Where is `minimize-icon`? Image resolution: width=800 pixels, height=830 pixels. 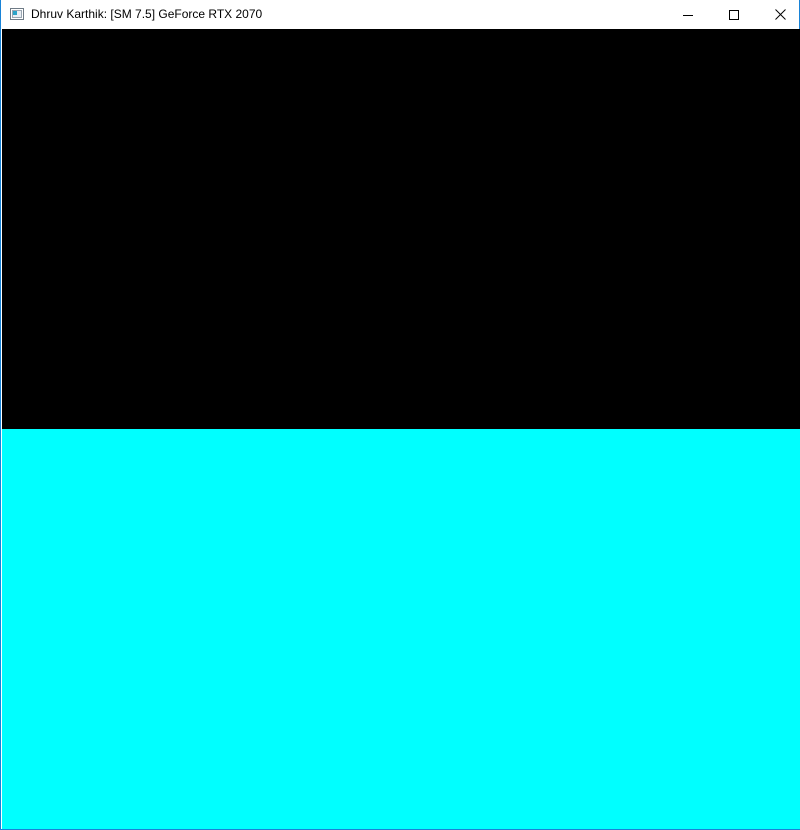 minimize-icon is located at coordinates (688, 15).